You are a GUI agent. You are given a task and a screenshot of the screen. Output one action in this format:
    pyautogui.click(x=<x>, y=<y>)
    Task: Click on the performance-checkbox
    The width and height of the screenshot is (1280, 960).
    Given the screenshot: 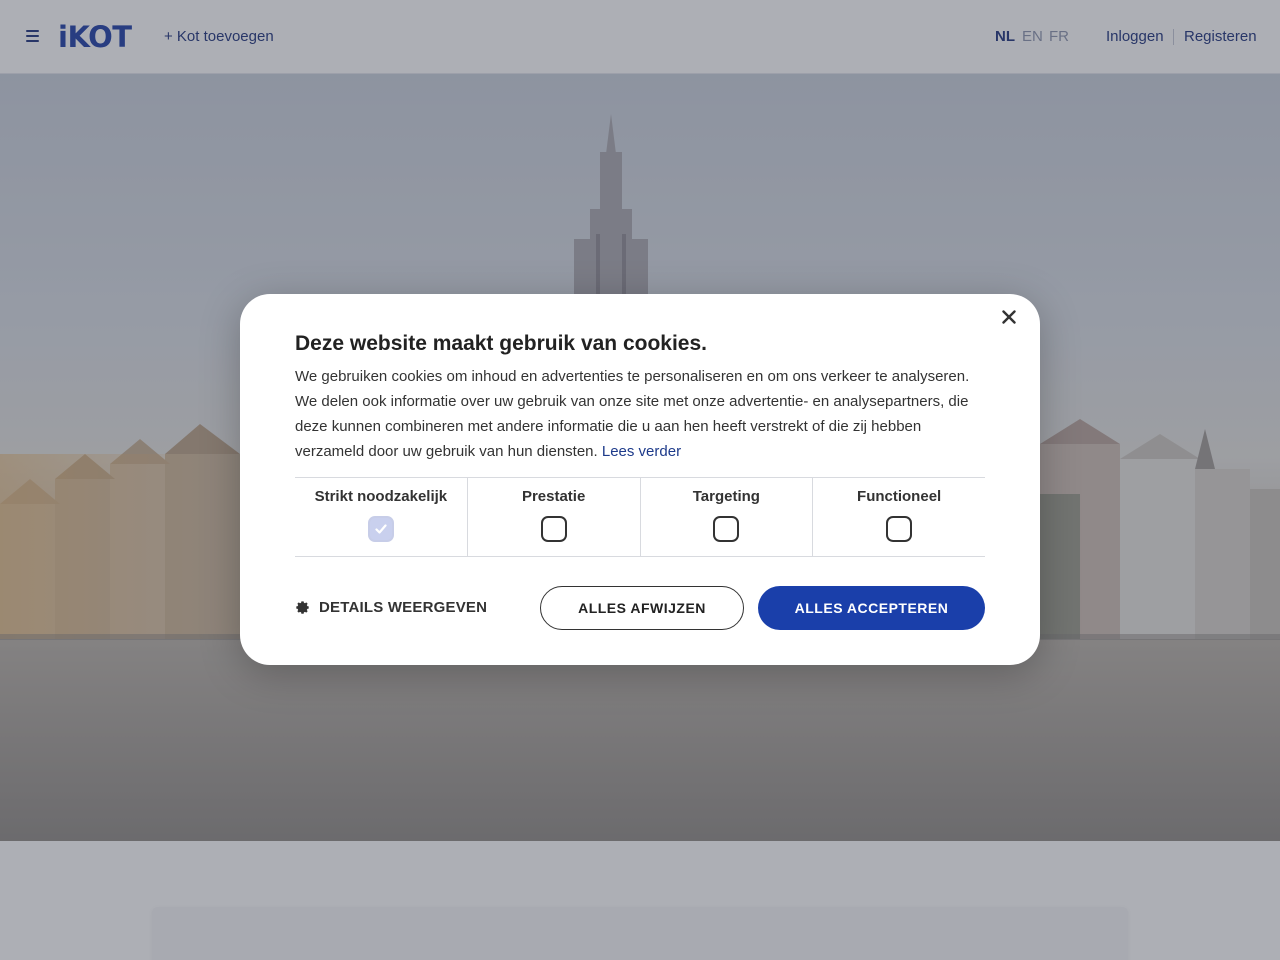 What is the action you would take?
    pyautogui.click(x=553, y=529)
    